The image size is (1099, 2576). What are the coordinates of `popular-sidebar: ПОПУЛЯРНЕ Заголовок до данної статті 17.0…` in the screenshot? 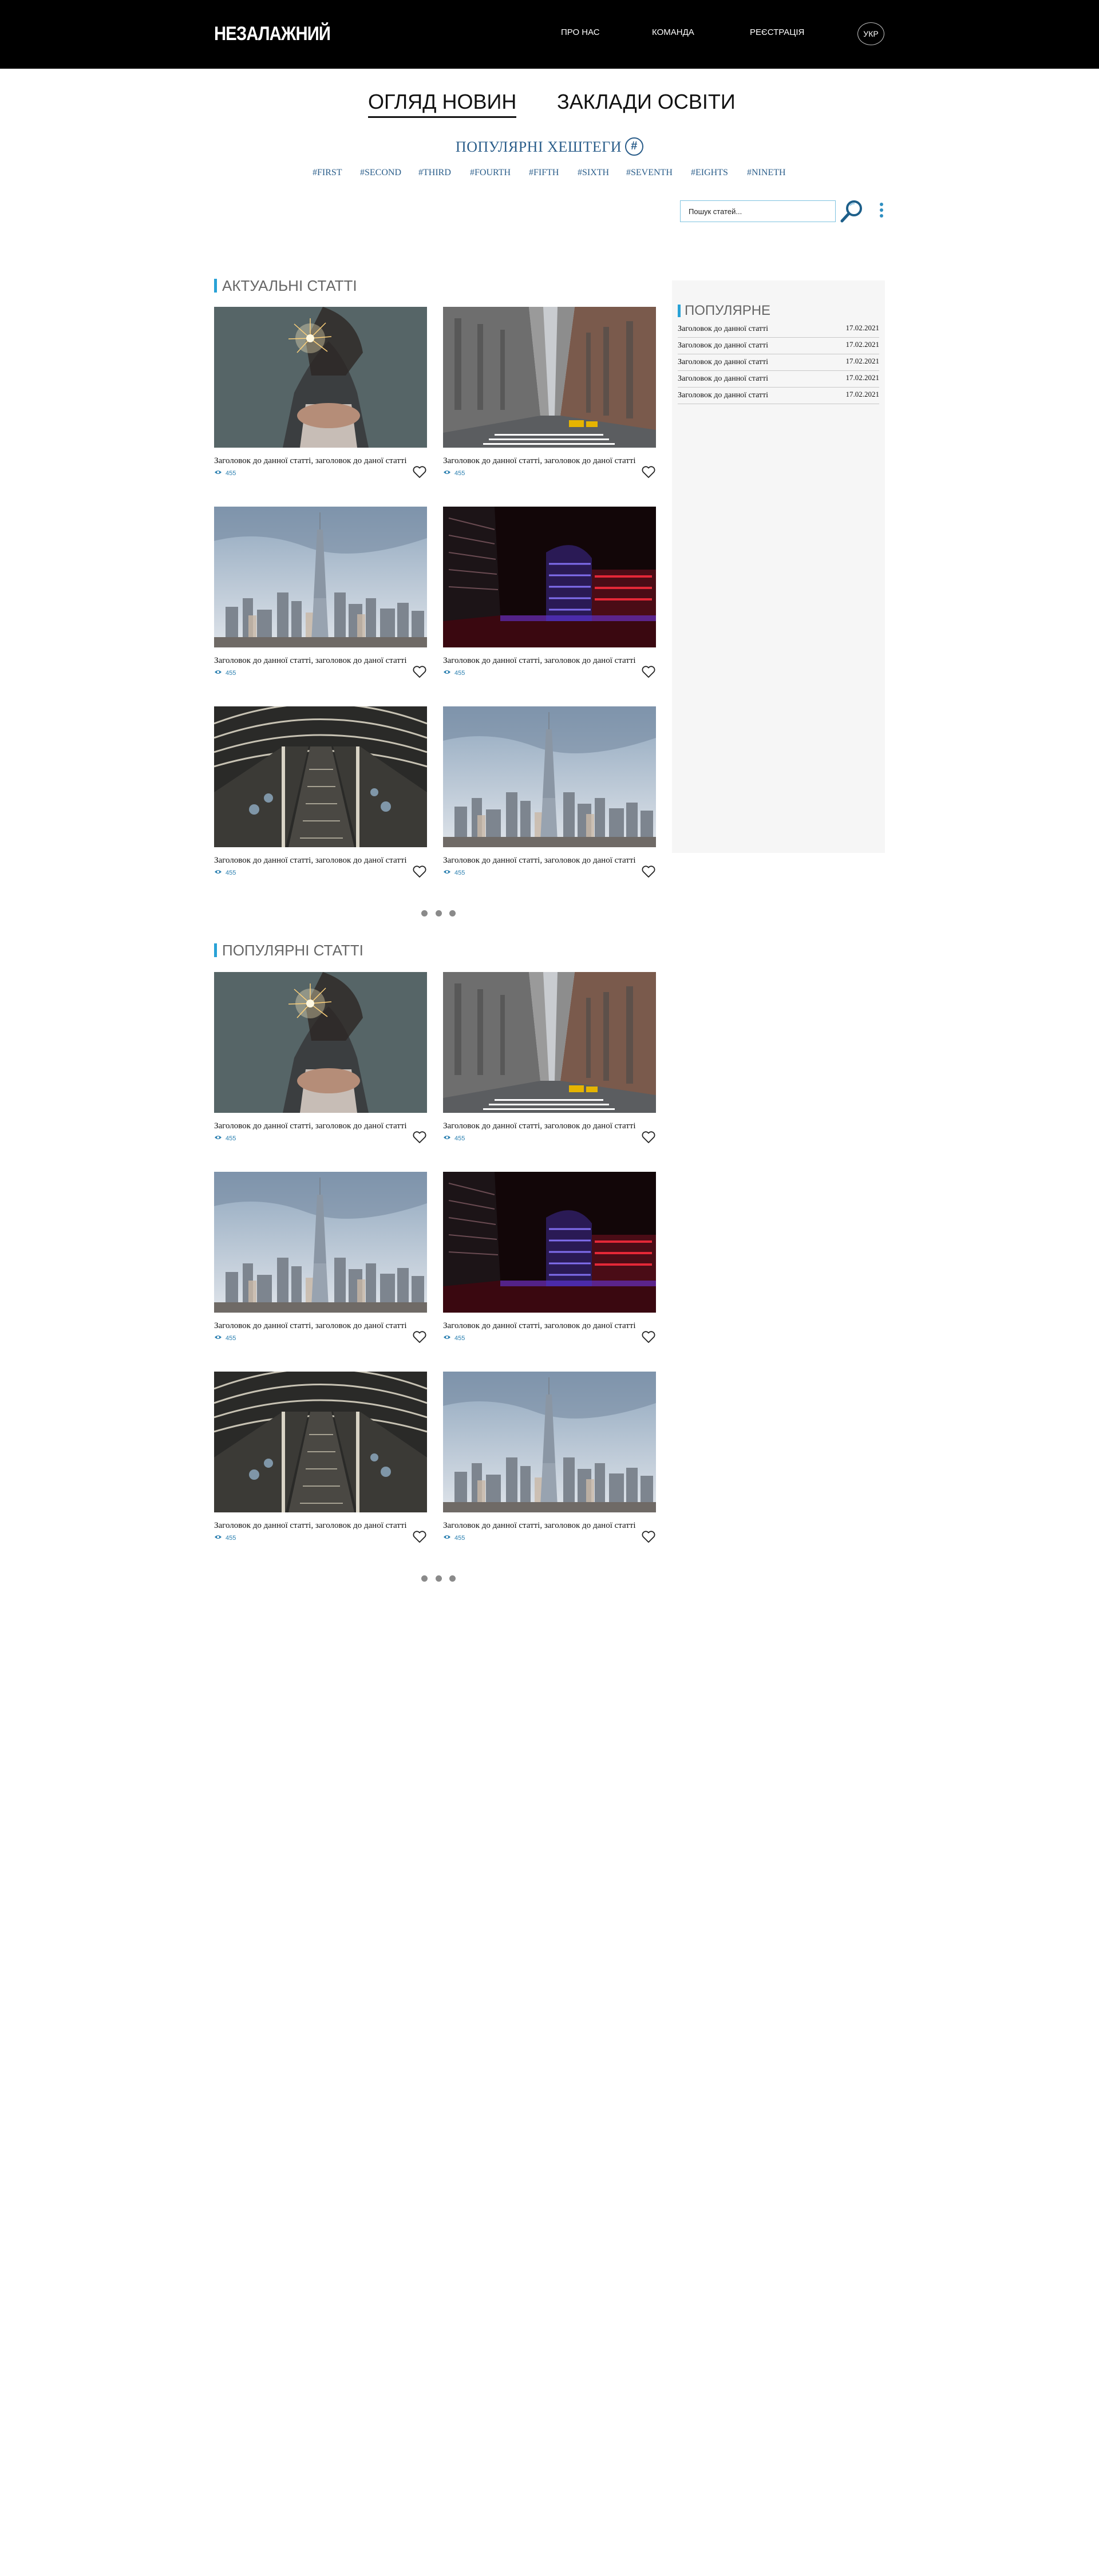 It's located at (778, 566).